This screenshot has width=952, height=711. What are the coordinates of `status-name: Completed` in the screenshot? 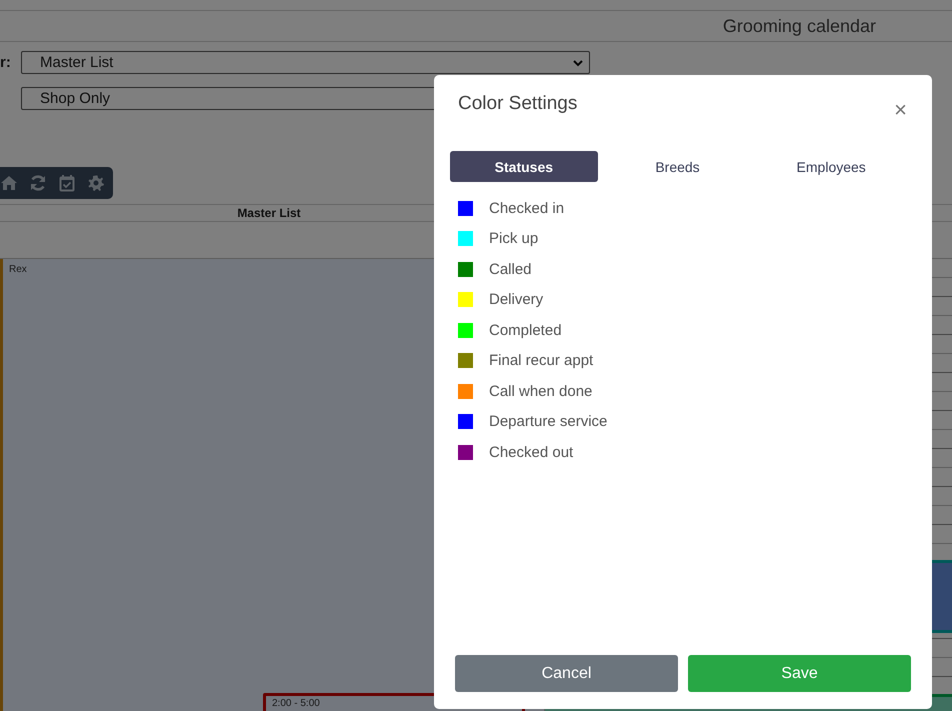 It's located at (525, 330).